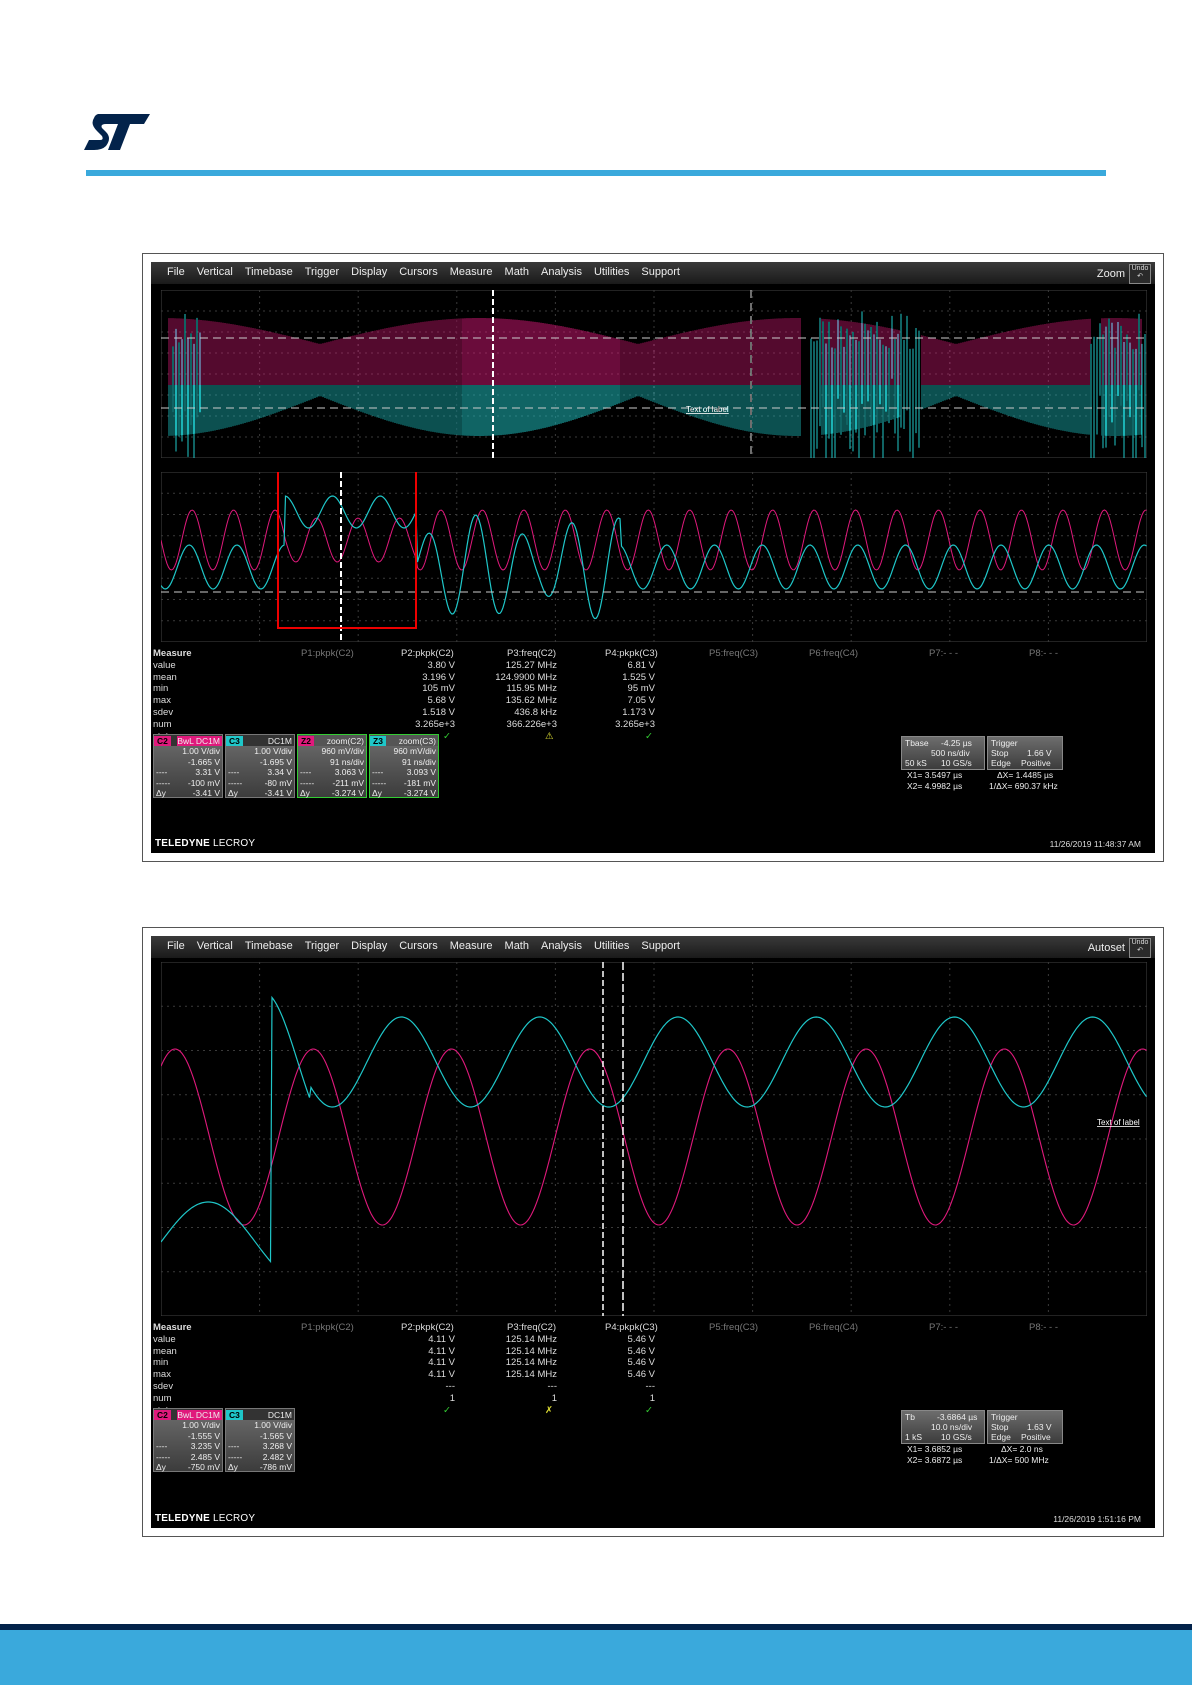  What do you see at coordinates (307, 783) in the screenshot?
I see `channel-b-label: -----` at bounding box center [307, 783].